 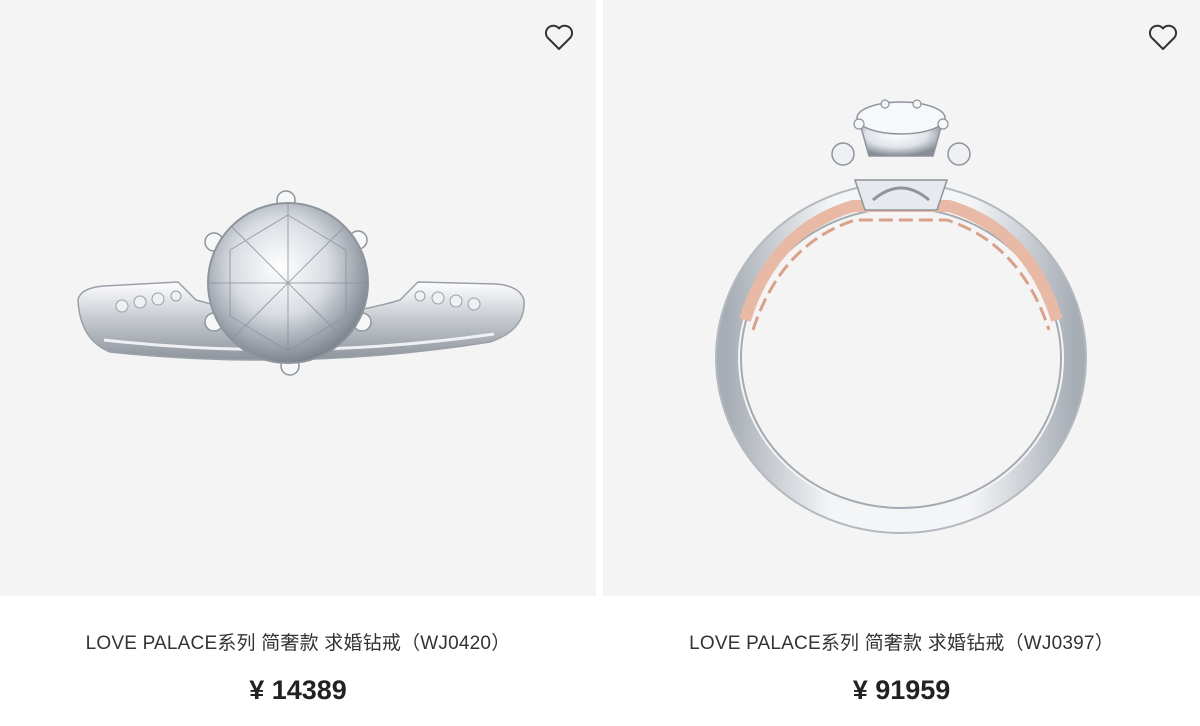 What do you see at coordinates (298, 641) in the screenshot?
I see `product-title: LOVE PALACE系列 简奢款 求婚钻戒（WJ0420）` at bounding box center [298, 641].